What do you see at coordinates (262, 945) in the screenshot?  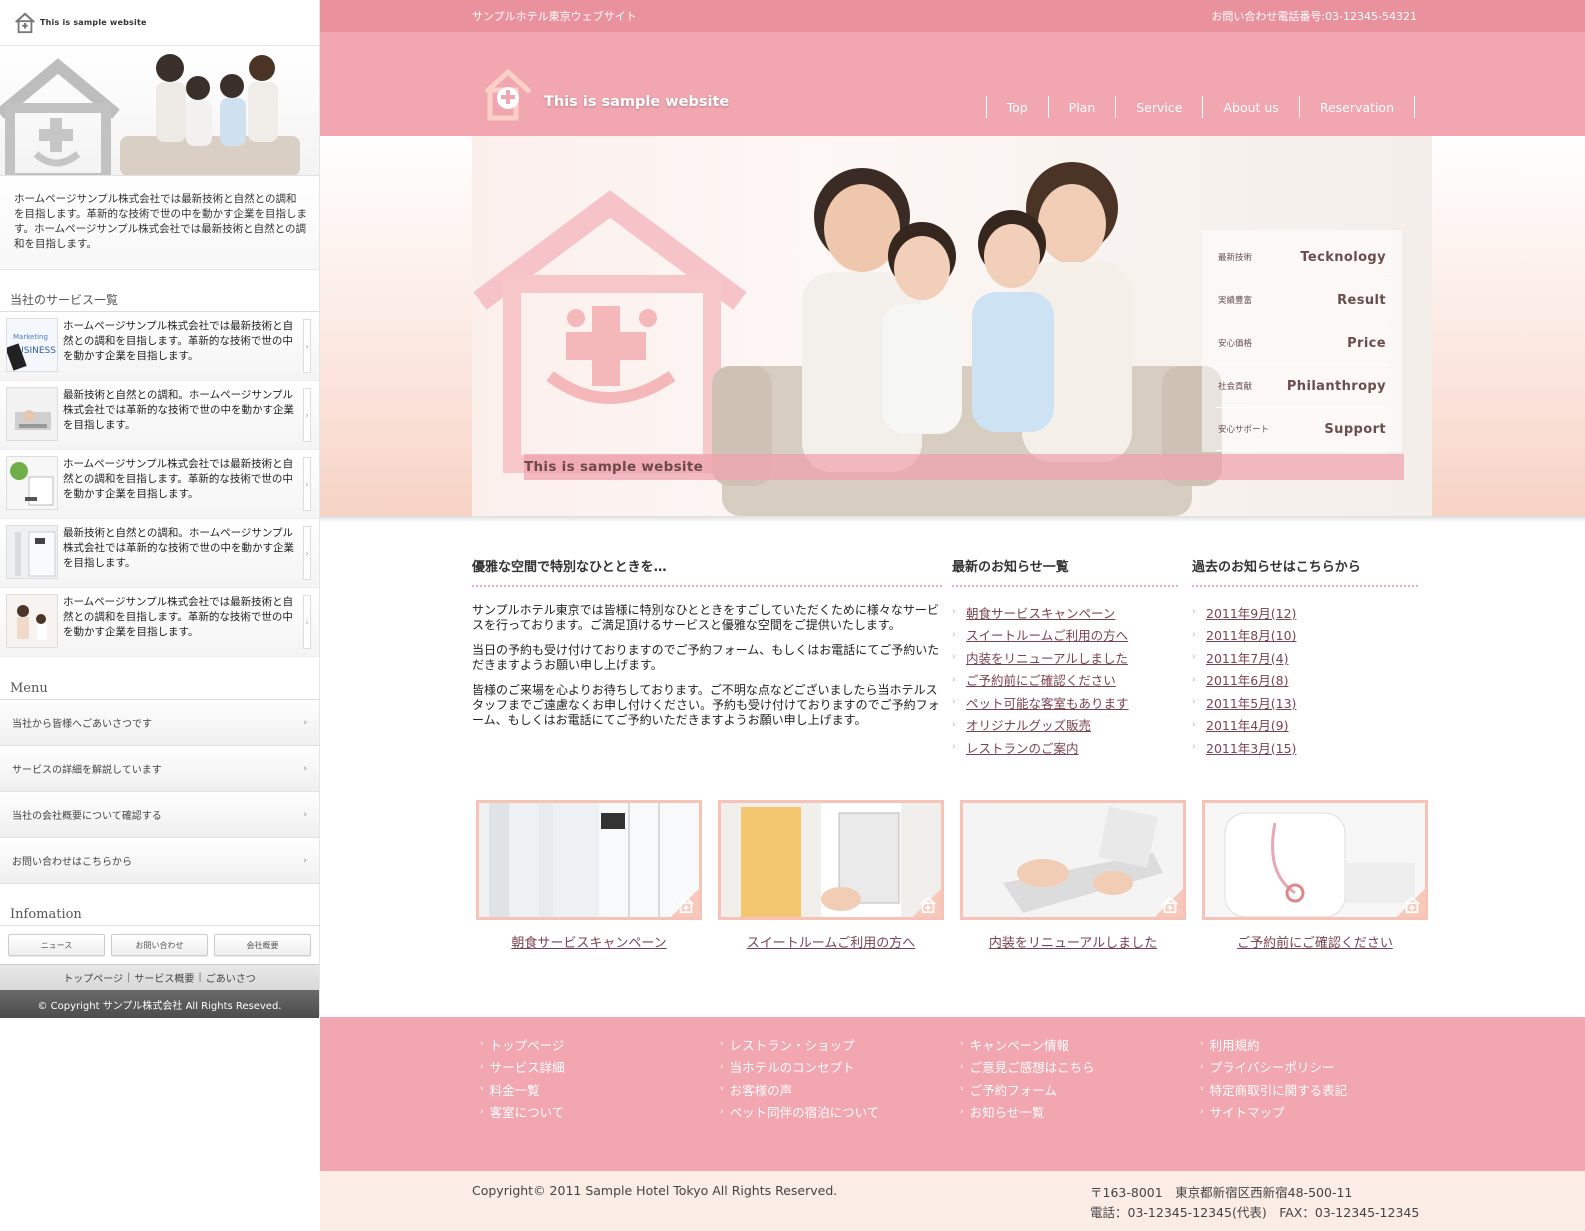 I see `company-button: 会社概要` at bounding box center [262, 945].